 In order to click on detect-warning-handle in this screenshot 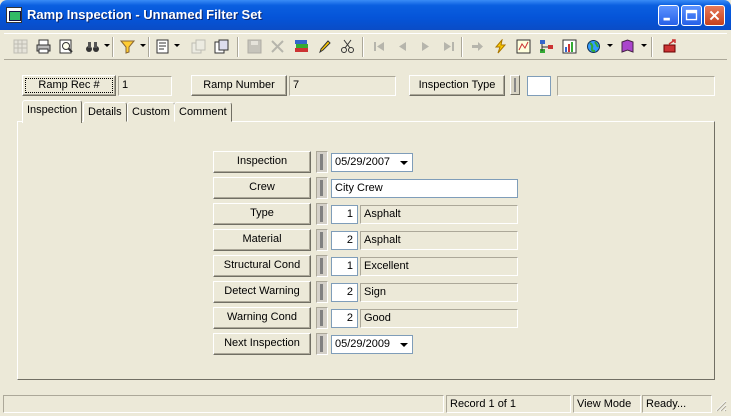, I will do `click(322, 292)`.